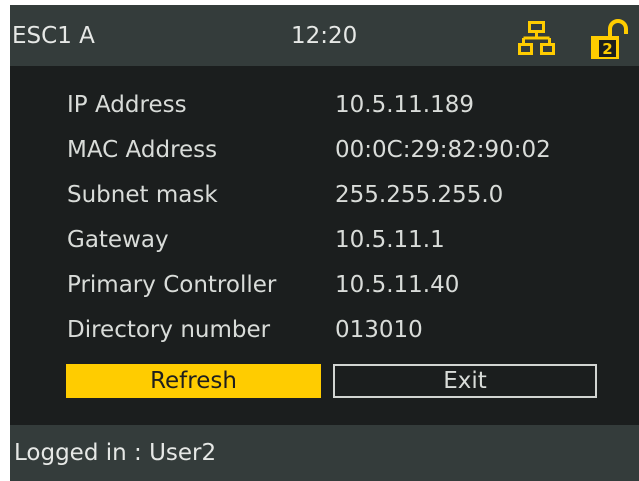  I want to click on lock-level-label: 2, so click(607, 49).